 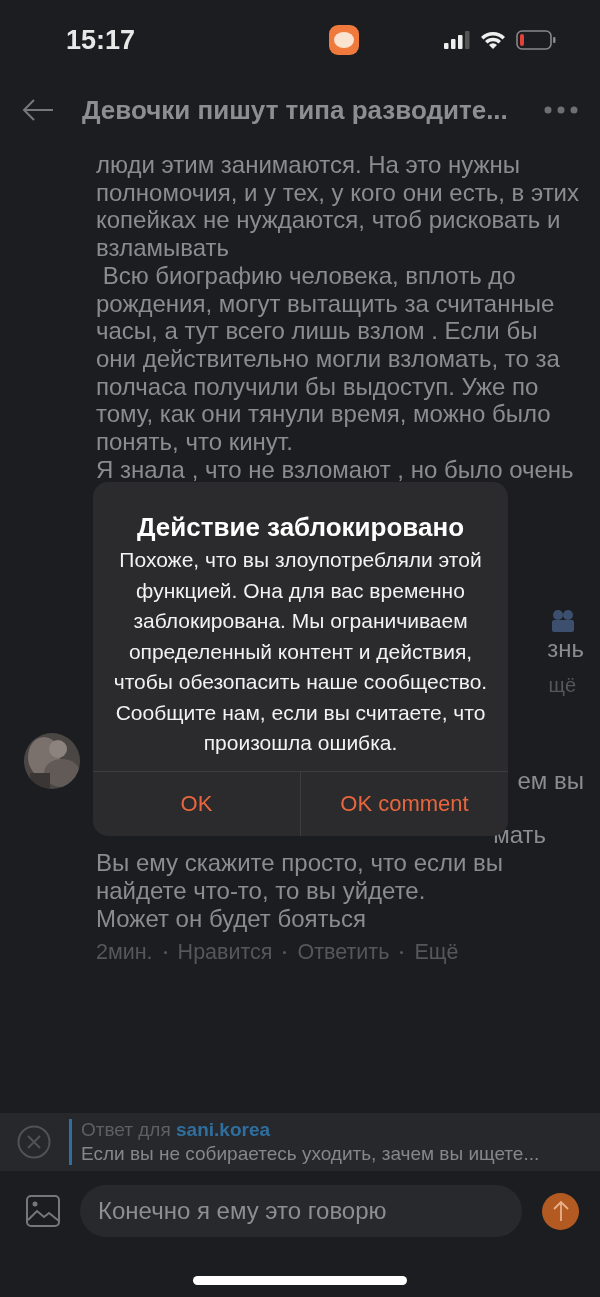 I want to click on comment-input: Конечно я ему это говорю, so click(x=301, y=1211).